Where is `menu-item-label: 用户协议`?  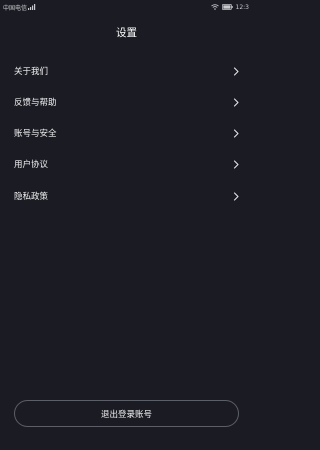
menu-item-label: 用户协议 is located at coordinates (31, 165).